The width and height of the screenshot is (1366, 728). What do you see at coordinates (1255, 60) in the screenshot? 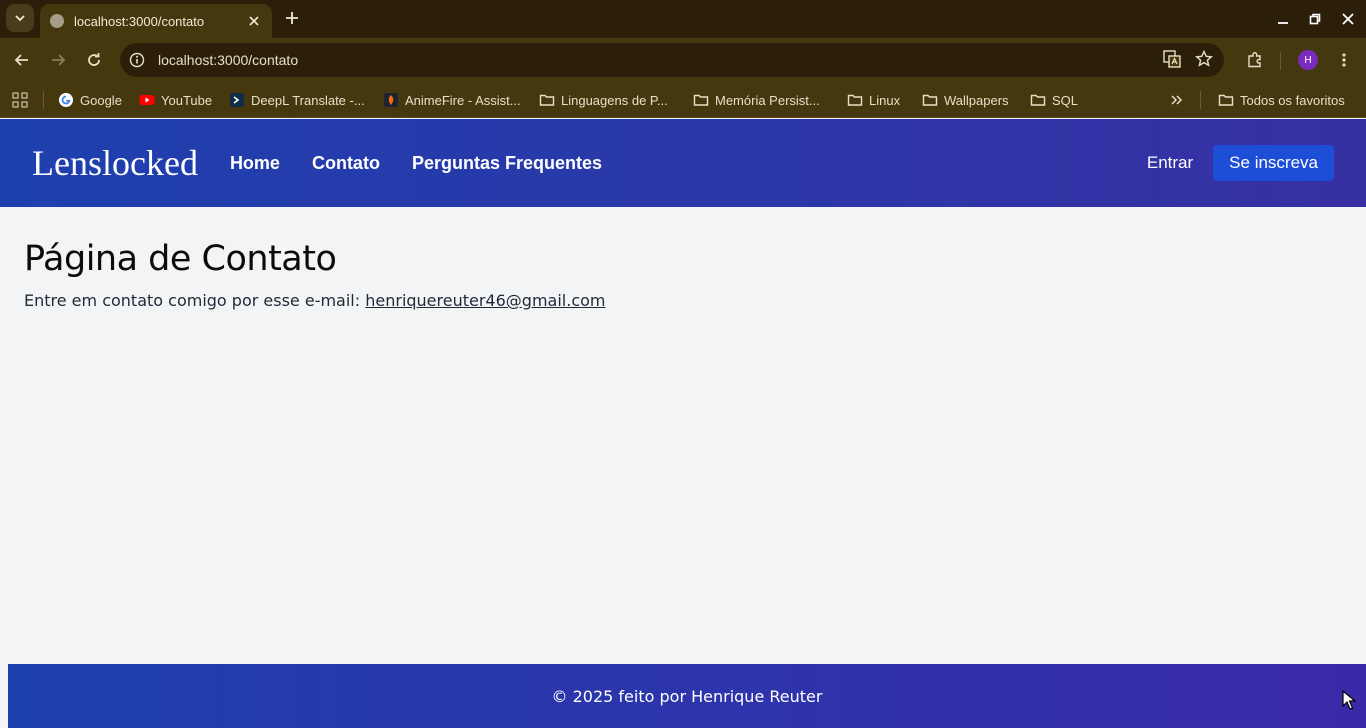
I see `extensions-icon` at bounding box center [1255, 60].